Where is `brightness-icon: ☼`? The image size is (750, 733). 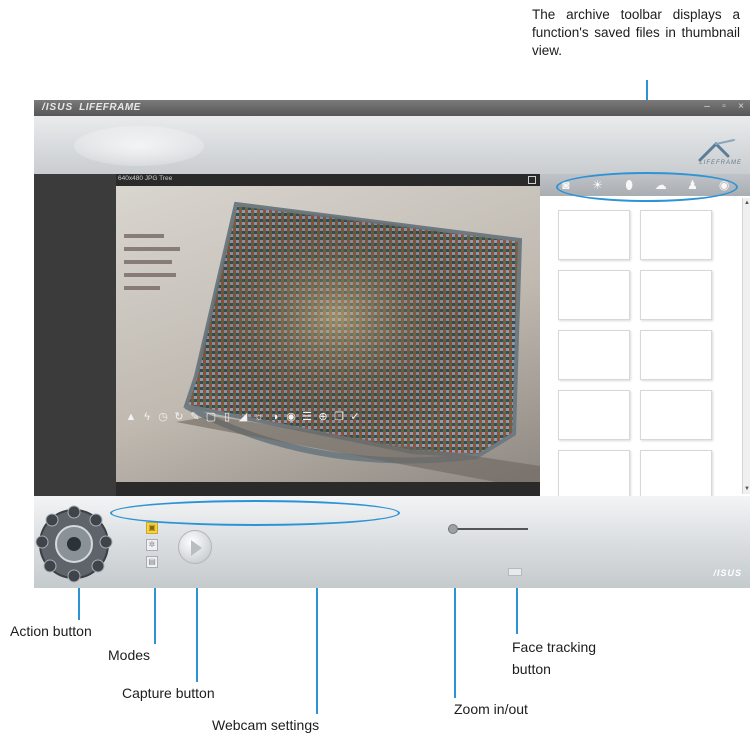 brightness-icon: ☼ is located at coordinates (259, 417).